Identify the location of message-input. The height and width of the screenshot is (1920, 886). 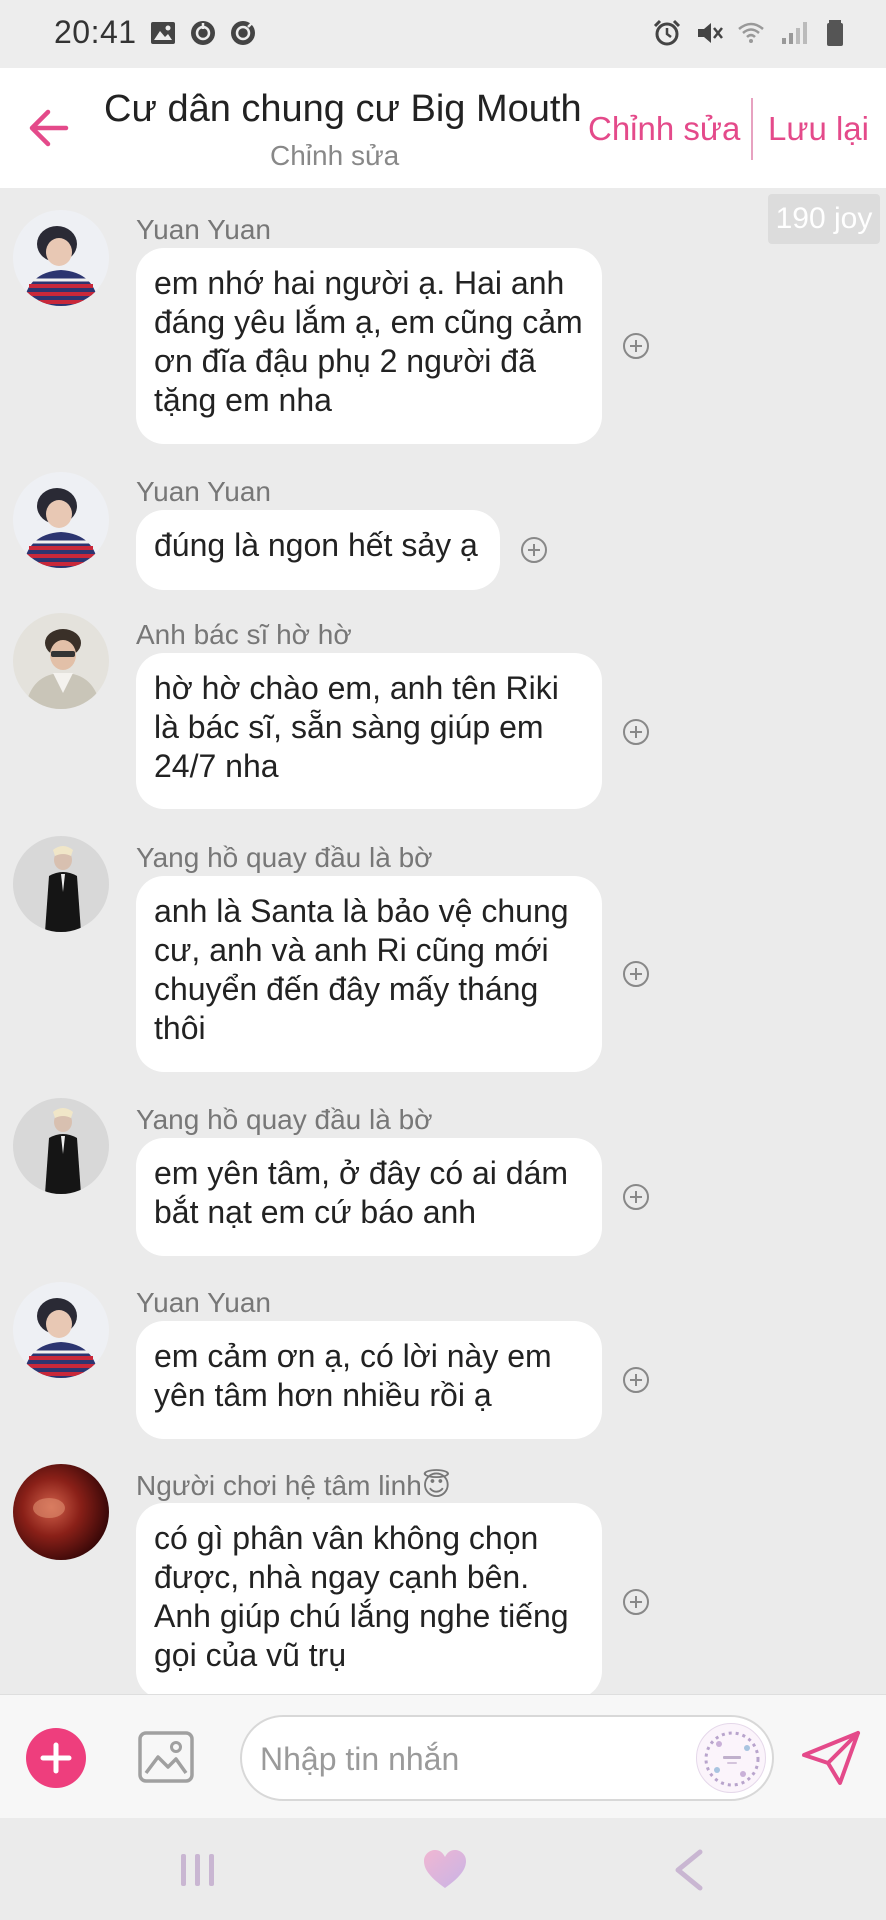
(460, 1759).